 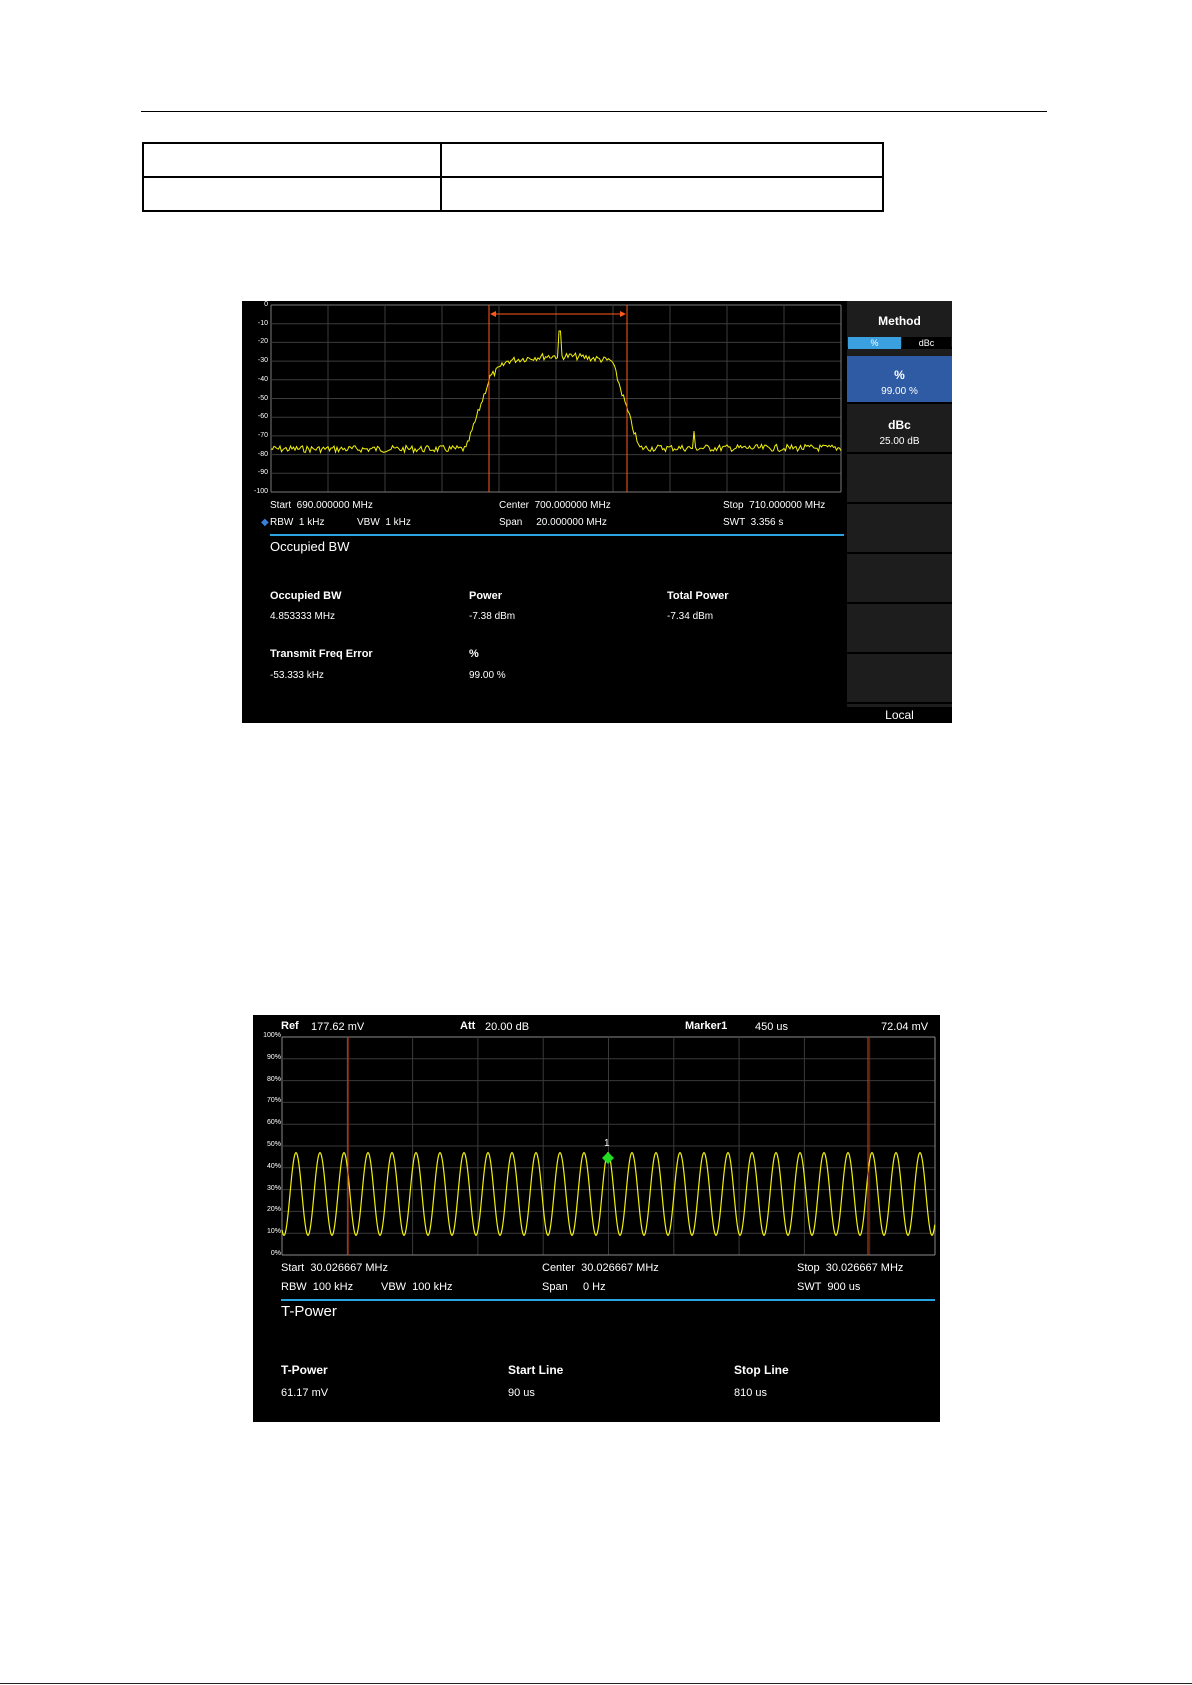 I want to click on dbc-button-label: dBc, so click(x=899, y=425).